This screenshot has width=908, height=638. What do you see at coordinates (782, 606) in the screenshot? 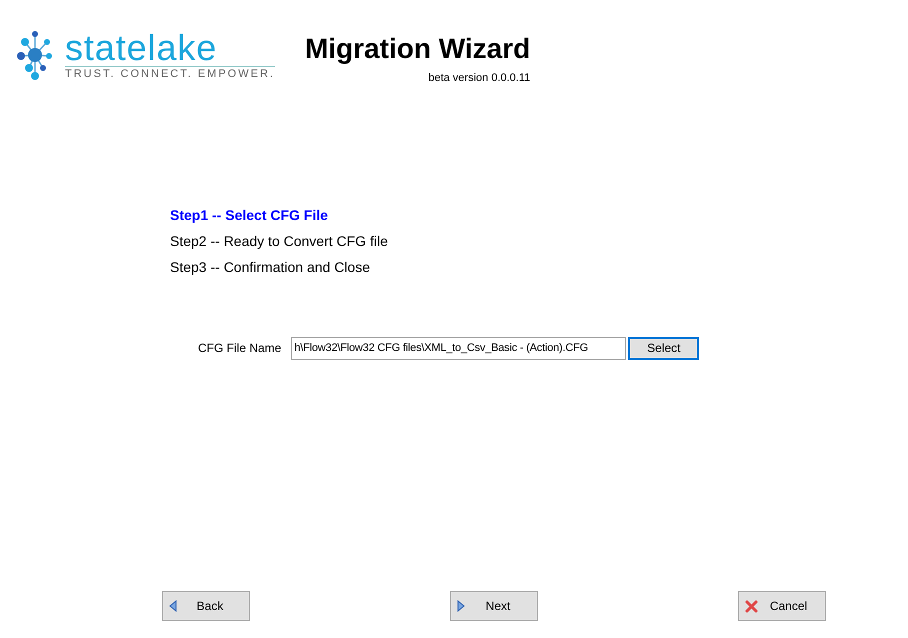
I see `wizard-button: Cancel` at bounding box center [782, 606].